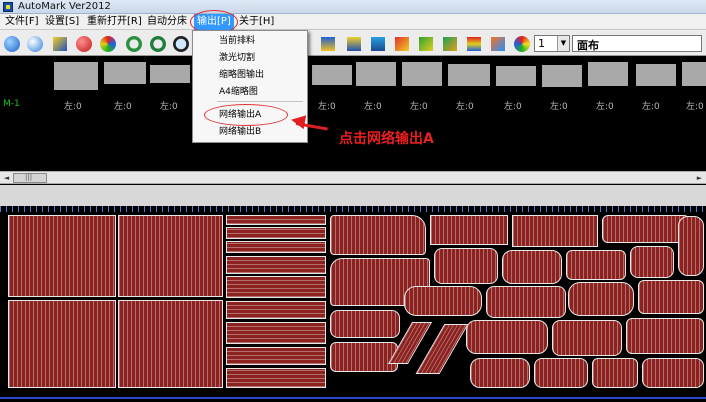 The image size is (706, 402). What do you see at coordinates (474, 44) in the screenshot?
I see `layers-color-icon` at bounding box center [474, 44].